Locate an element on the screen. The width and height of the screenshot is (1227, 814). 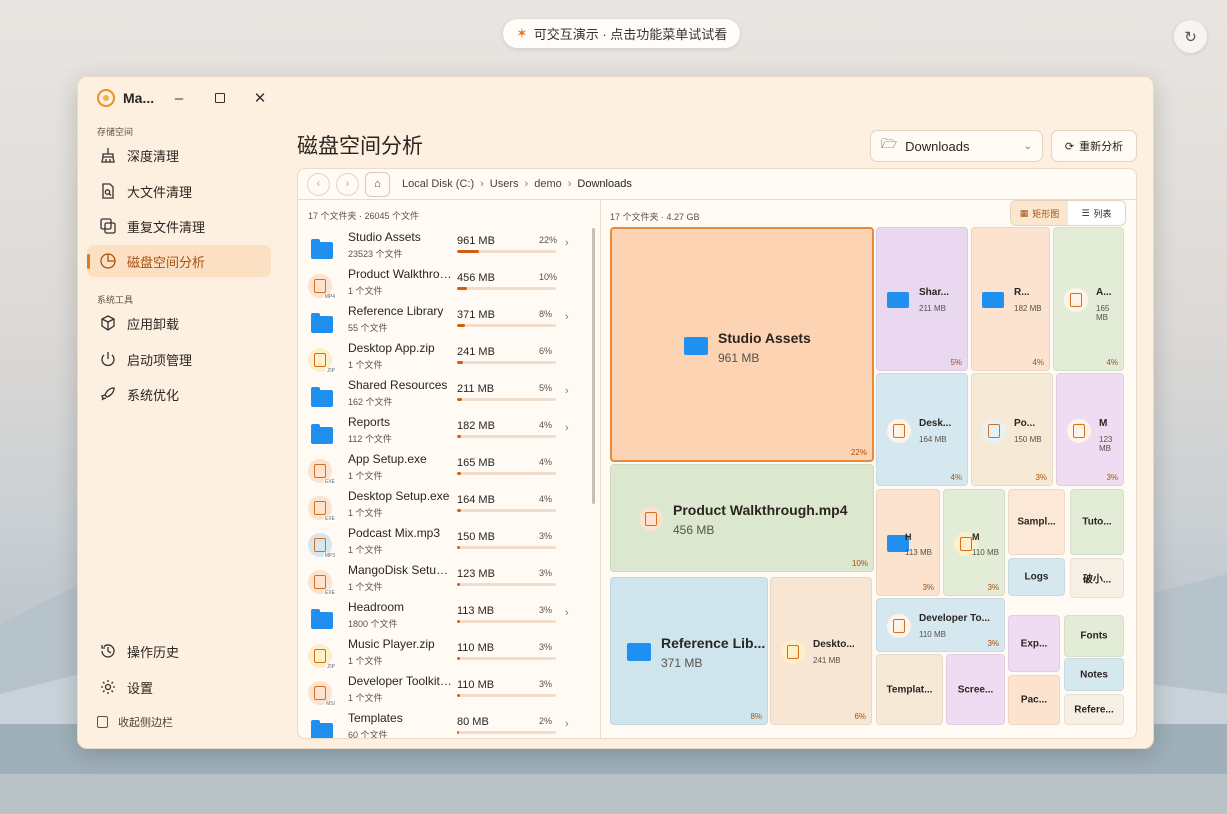
treemap-tile: Desk... 164 MB 4% is located at coordinates (922, 429).